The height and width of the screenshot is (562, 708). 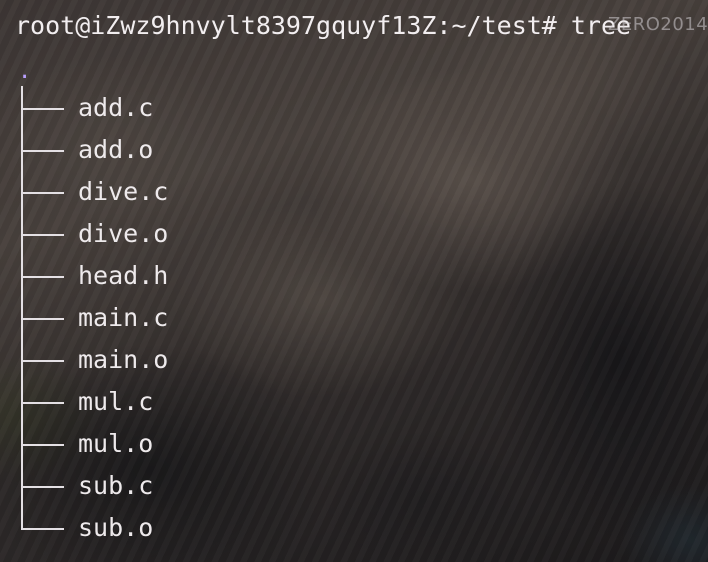 I want to click on file-name: add.o, so click(x=116, y=149).